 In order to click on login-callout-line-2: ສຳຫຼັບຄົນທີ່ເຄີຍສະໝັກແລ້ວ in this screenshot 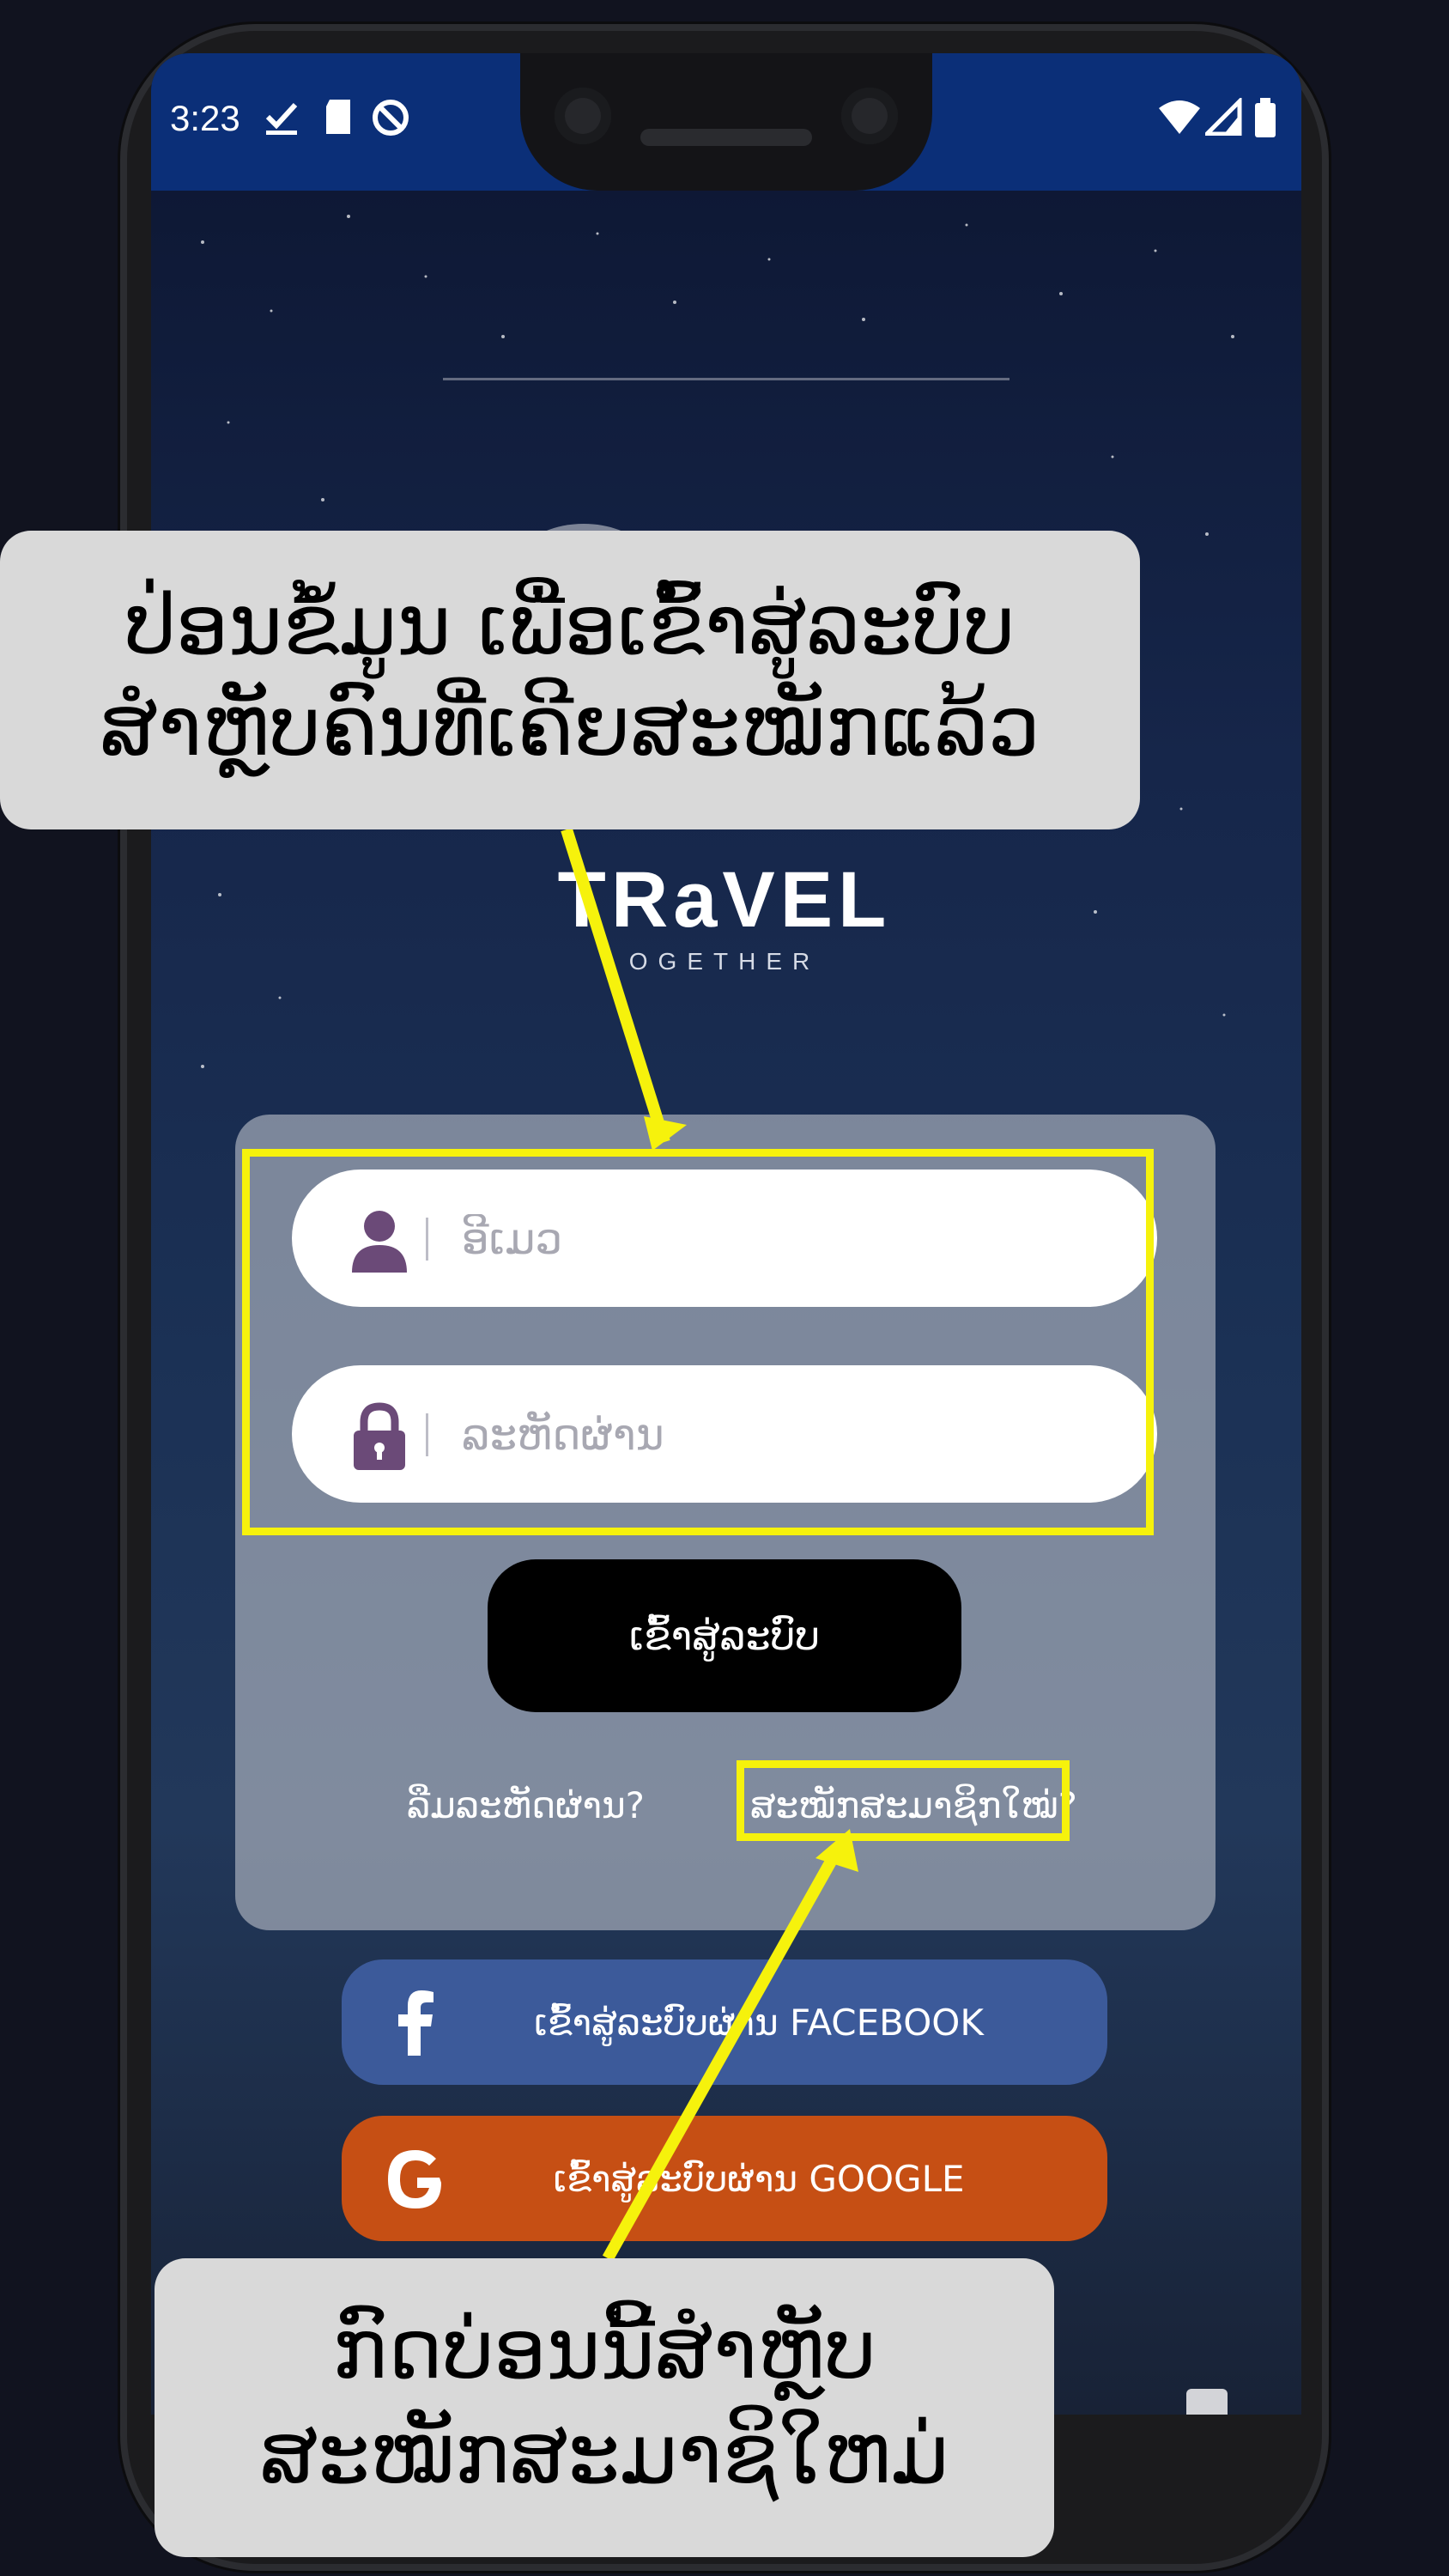, I will do `click(570, 726)`.